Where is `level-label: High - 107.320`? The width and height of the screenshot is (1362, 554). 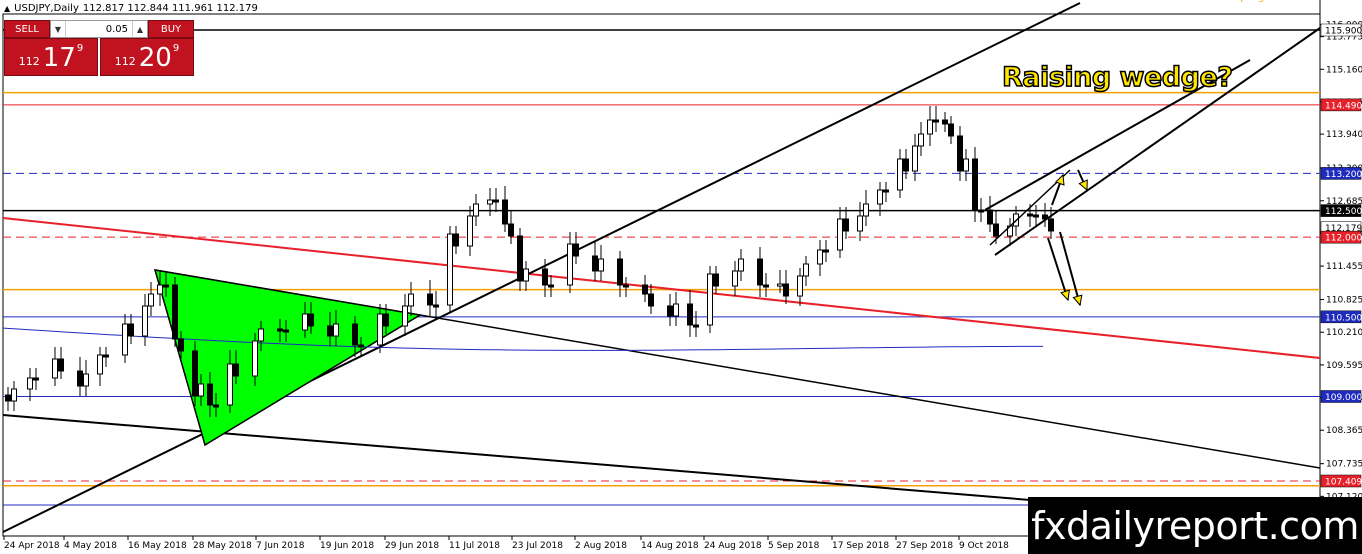 level-label: High - 107.320 is located at coordinates (1282, 1).